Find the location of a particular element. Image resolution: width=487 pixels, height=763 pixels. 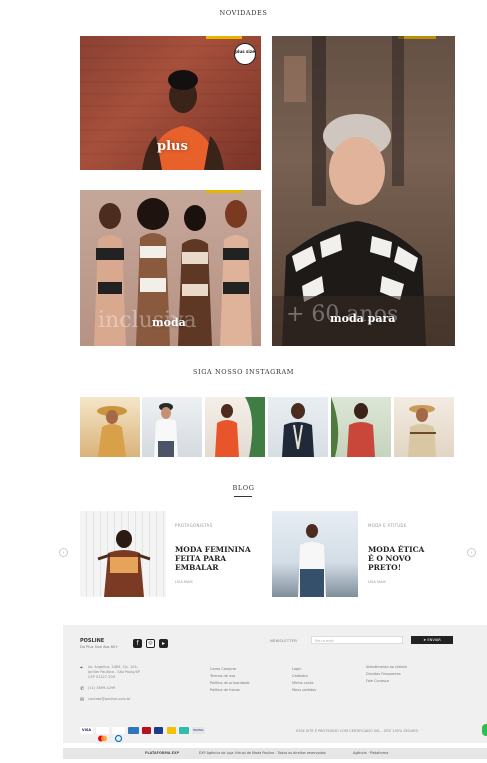

blog-post-2-image is located at coordinates (315, 554).